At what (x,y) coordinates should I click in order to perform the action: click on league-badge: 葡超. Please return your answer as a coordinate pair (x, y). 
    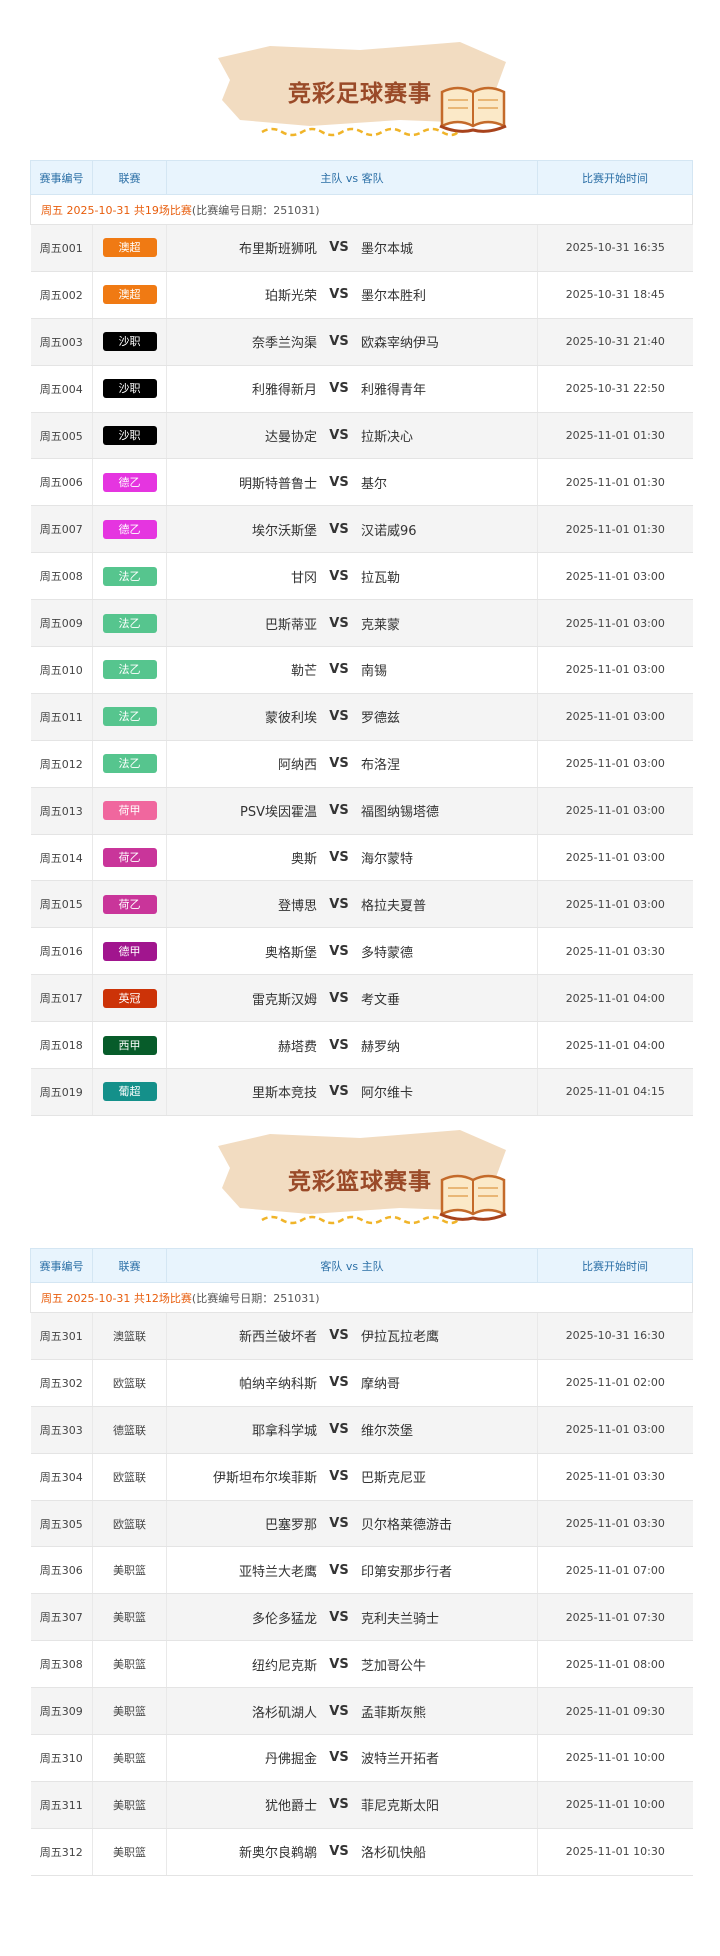
    Looking at the image, I should click on (129, 1092).